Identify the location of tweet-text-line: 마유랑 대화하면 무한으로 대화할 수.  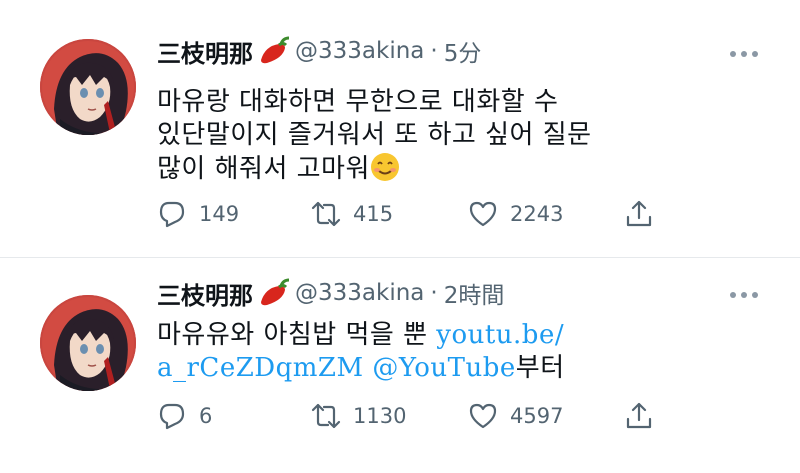
(358, 102).